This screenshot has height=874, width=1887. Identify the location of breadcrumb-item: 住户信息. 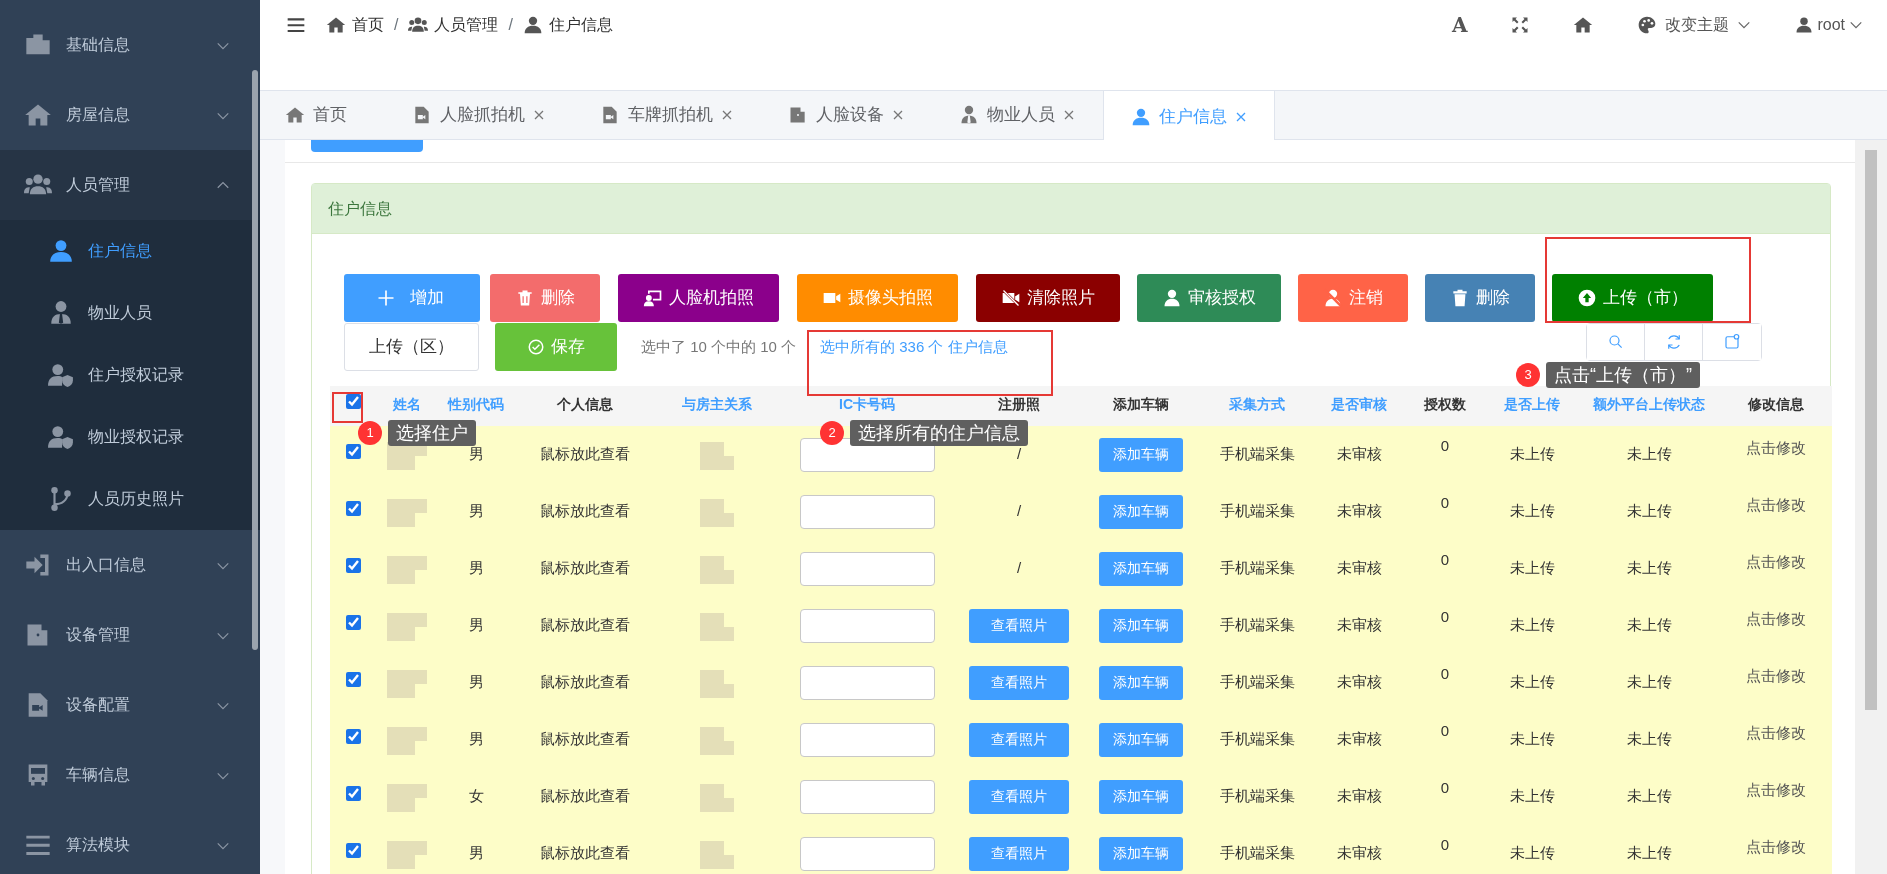
(580, 25).